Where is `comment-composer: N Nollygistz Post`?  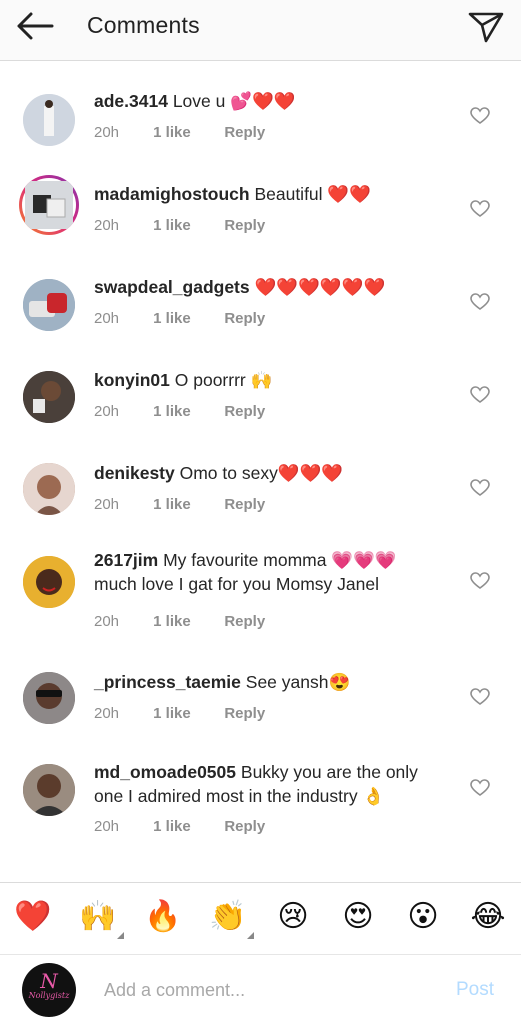 comment-composer: N Nollygistz Post is located at coordinates (260, 989).